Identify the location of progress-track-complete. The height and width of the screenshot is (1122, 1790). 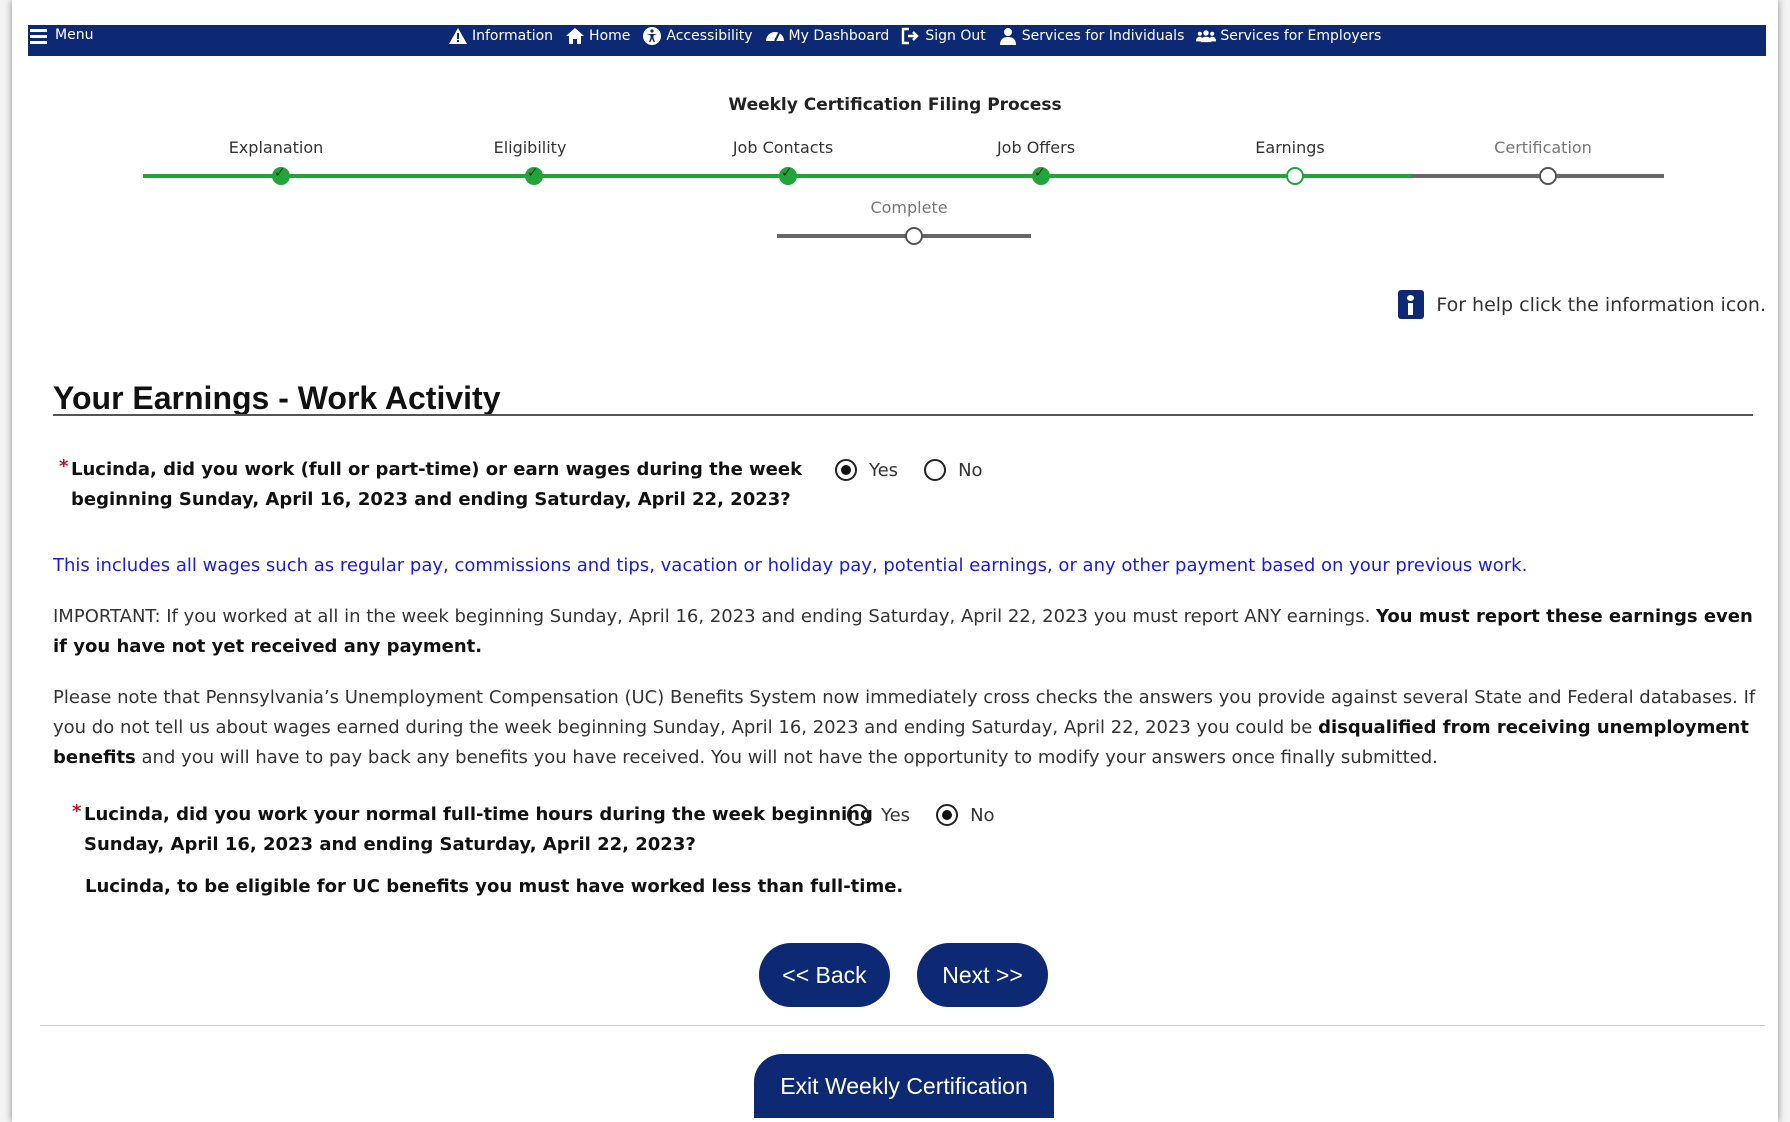
(777, 176).